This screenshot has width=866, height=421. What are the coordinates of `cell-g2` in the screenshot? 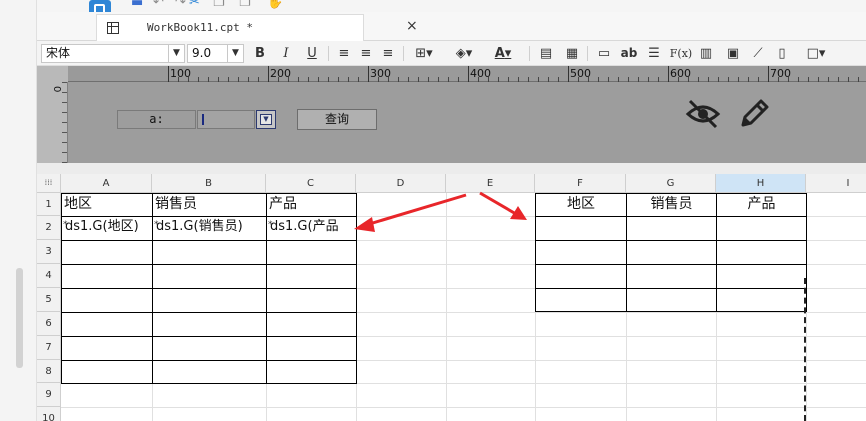 It's located at (671, 228).